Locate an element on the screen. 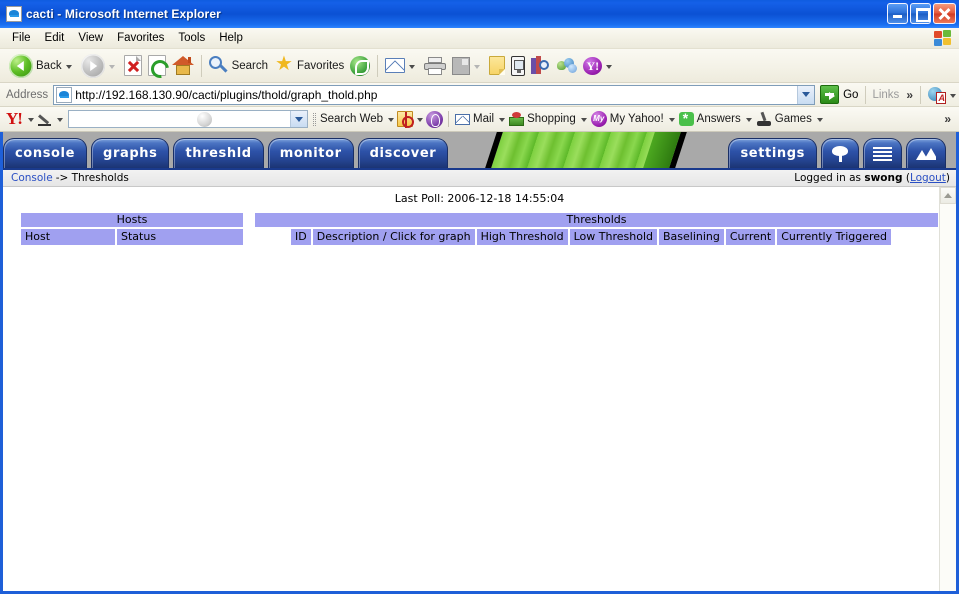 The image size is (959, 594). mobile-phone-icon is located at coordinates (518, 65).